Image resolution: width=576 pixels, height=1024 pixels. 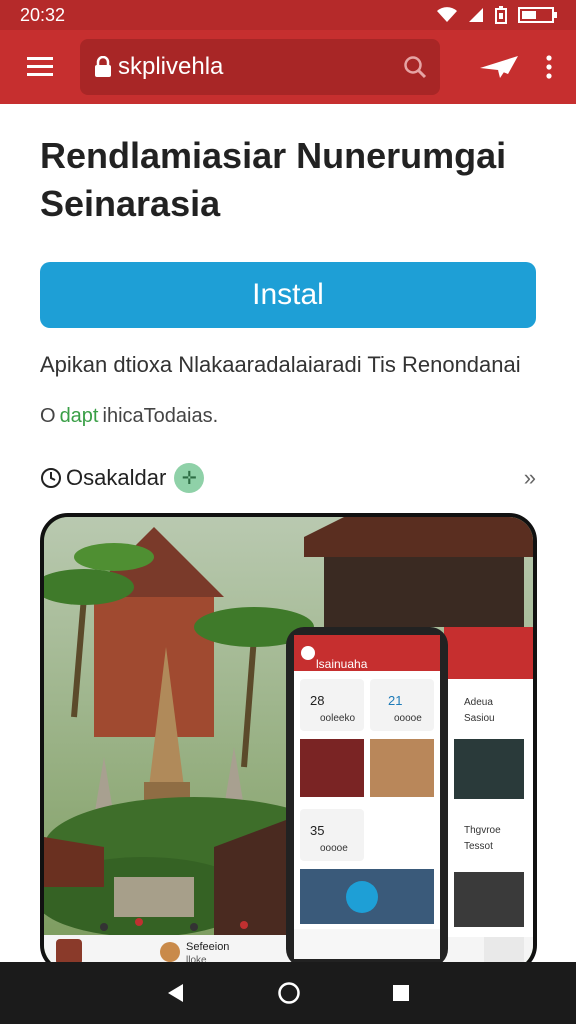 What do you see at coordinates (476, 15) in the screenshot?
I see `signal-icon` at bounding box center [476, 15].